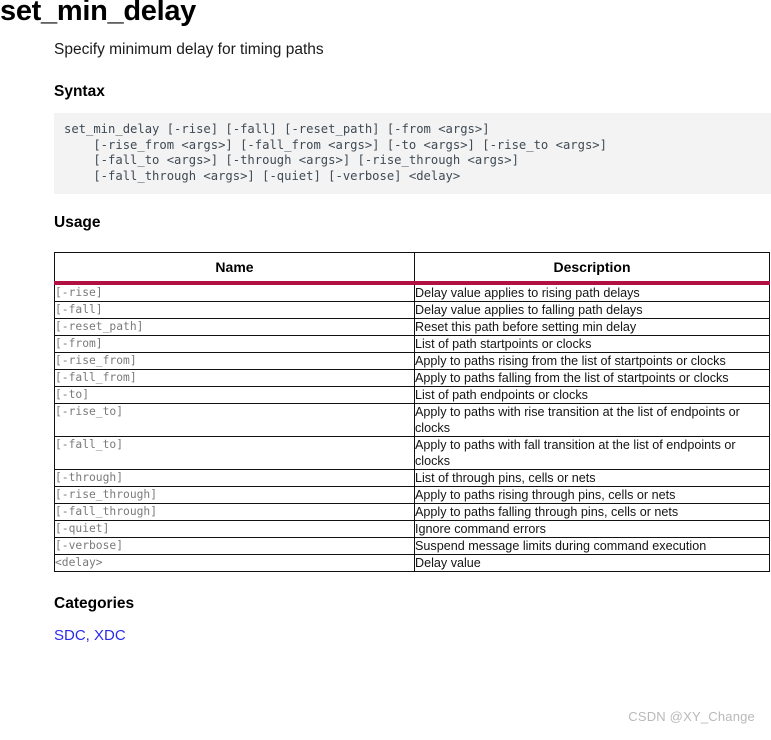 The image size is (771, 740). I want to click on cell-option-name: [-to], so click(234, 395).